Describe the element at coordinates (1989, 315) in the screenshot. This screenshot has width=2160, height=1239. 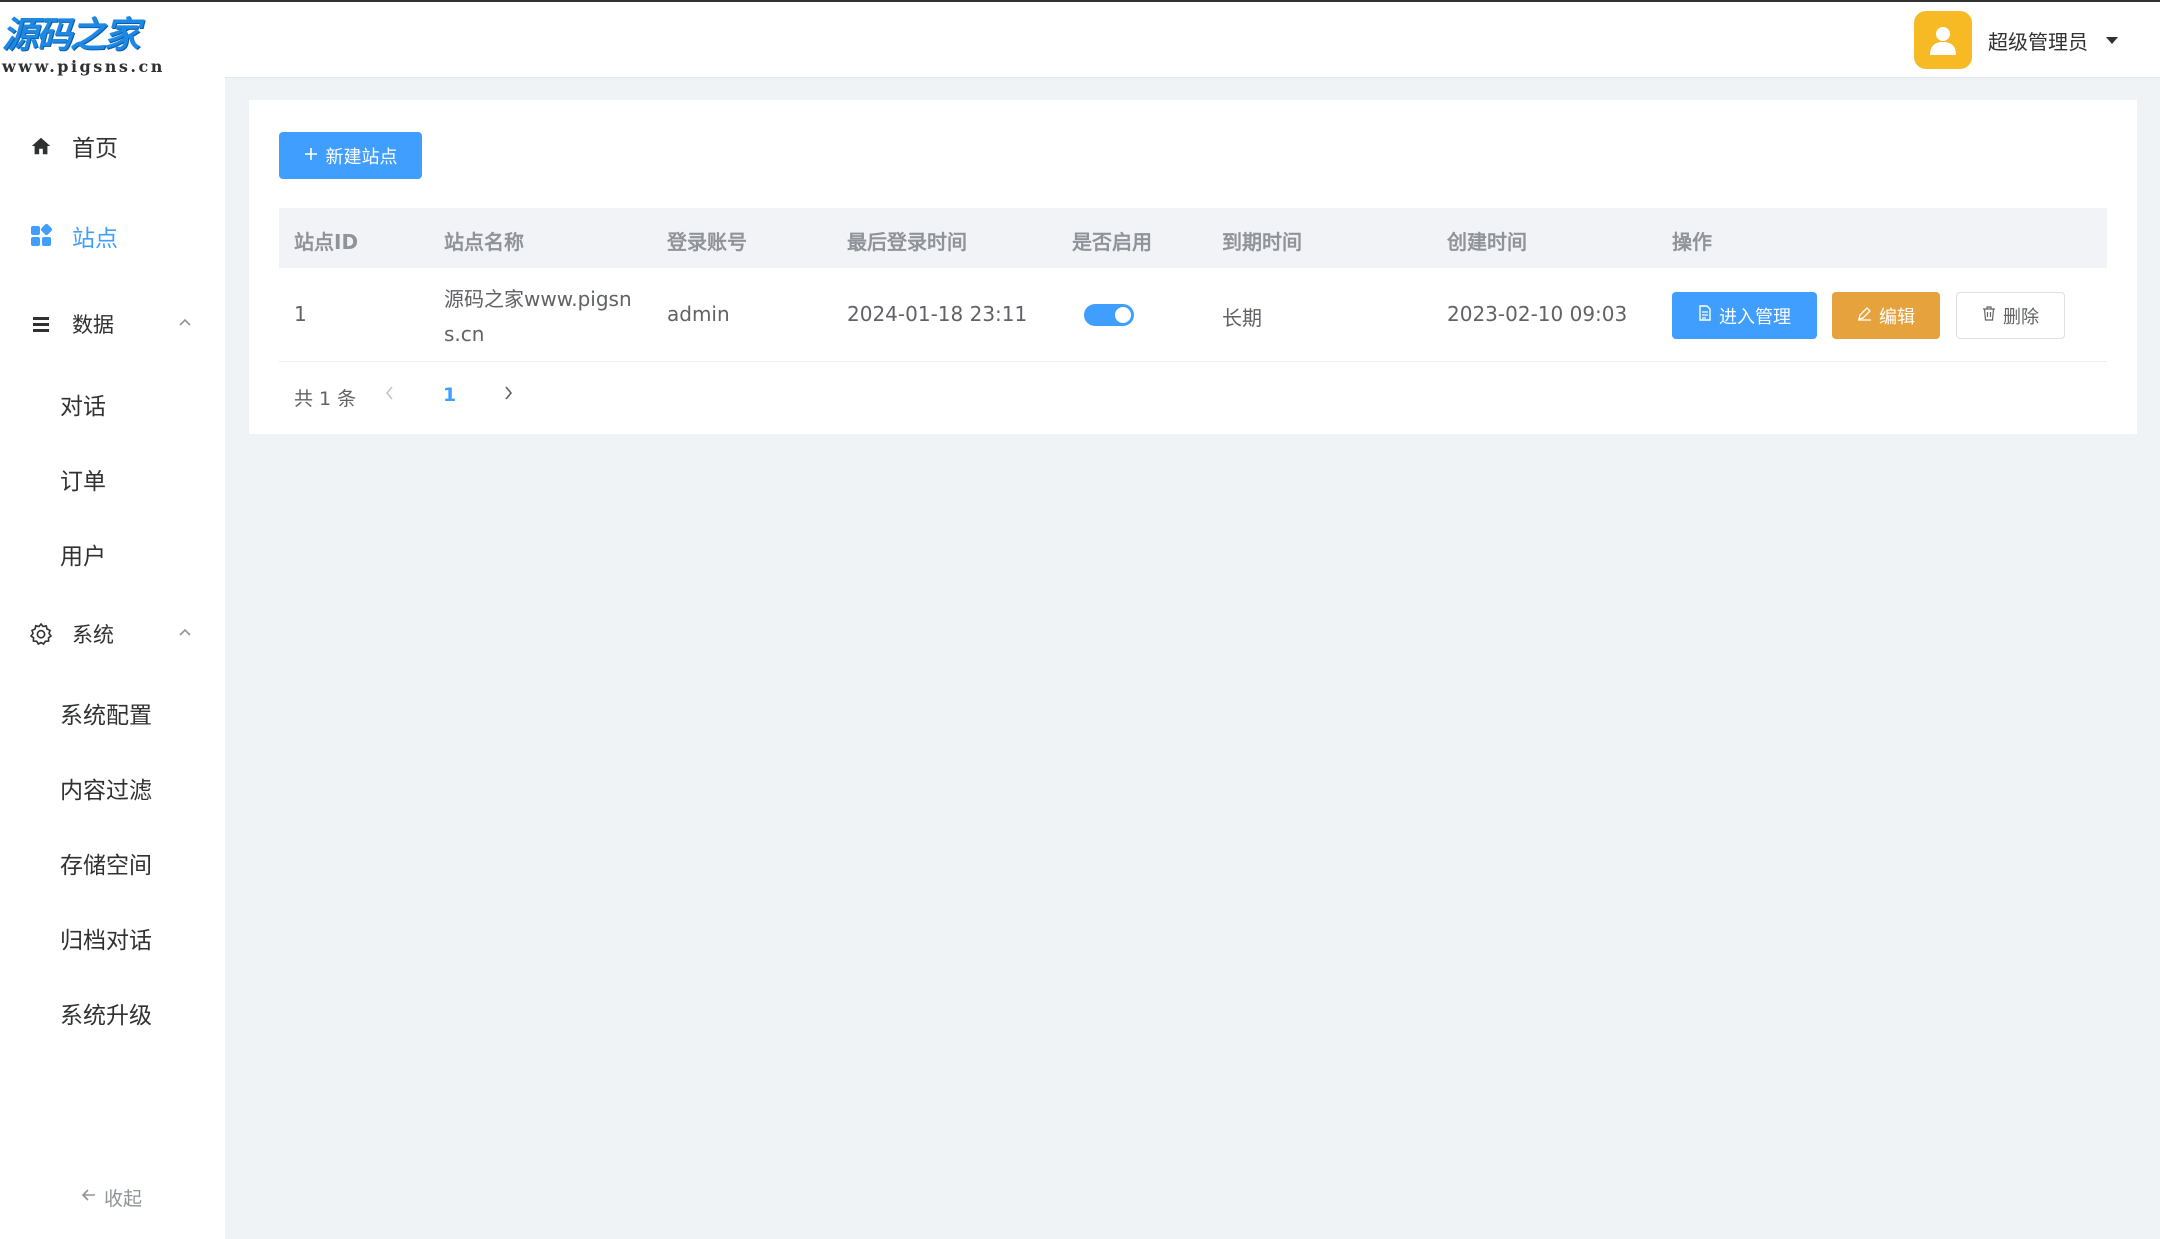
I see `trash-icon` at that location.